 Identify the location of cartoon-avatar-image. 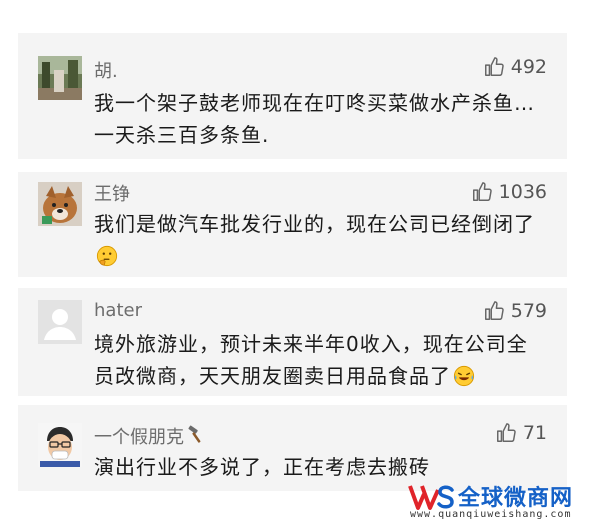
(60, 445).